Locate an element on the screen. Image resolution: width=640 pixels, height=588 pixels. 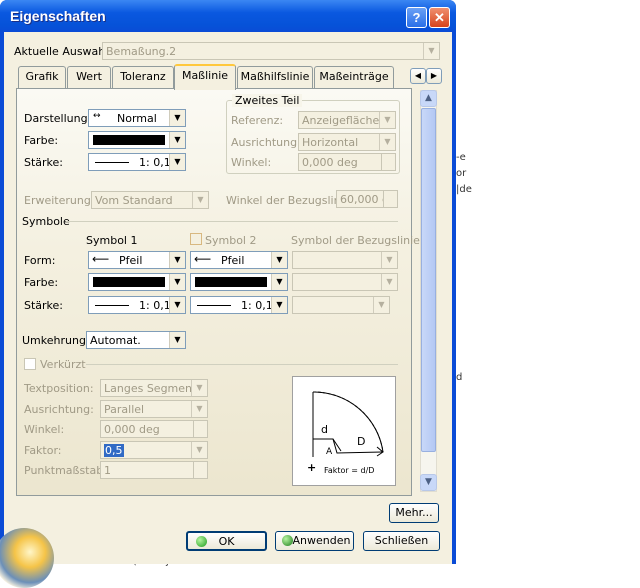
ok-label: OK is located at coordinates (226, 541).